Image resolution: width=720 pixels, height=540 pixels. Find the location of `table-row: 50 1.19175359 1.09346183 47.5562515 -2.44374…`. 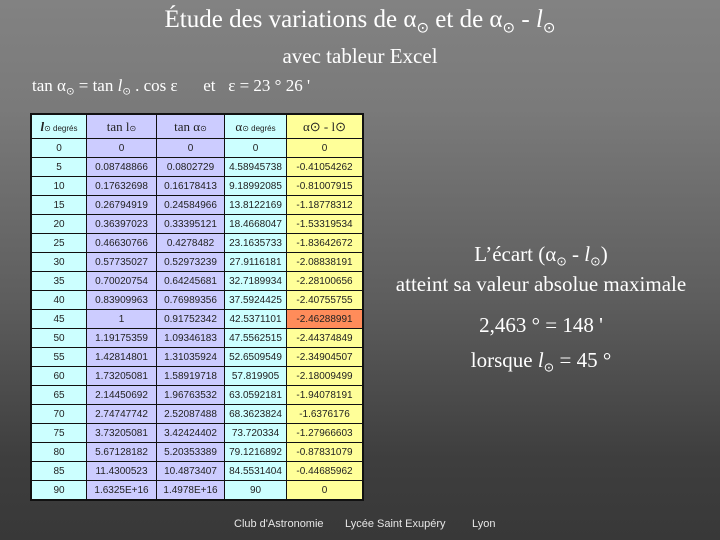

table-row: 50 1.19175359 1.09346183 47.5562515 -2.44374… is located at coordinates (197, 338).